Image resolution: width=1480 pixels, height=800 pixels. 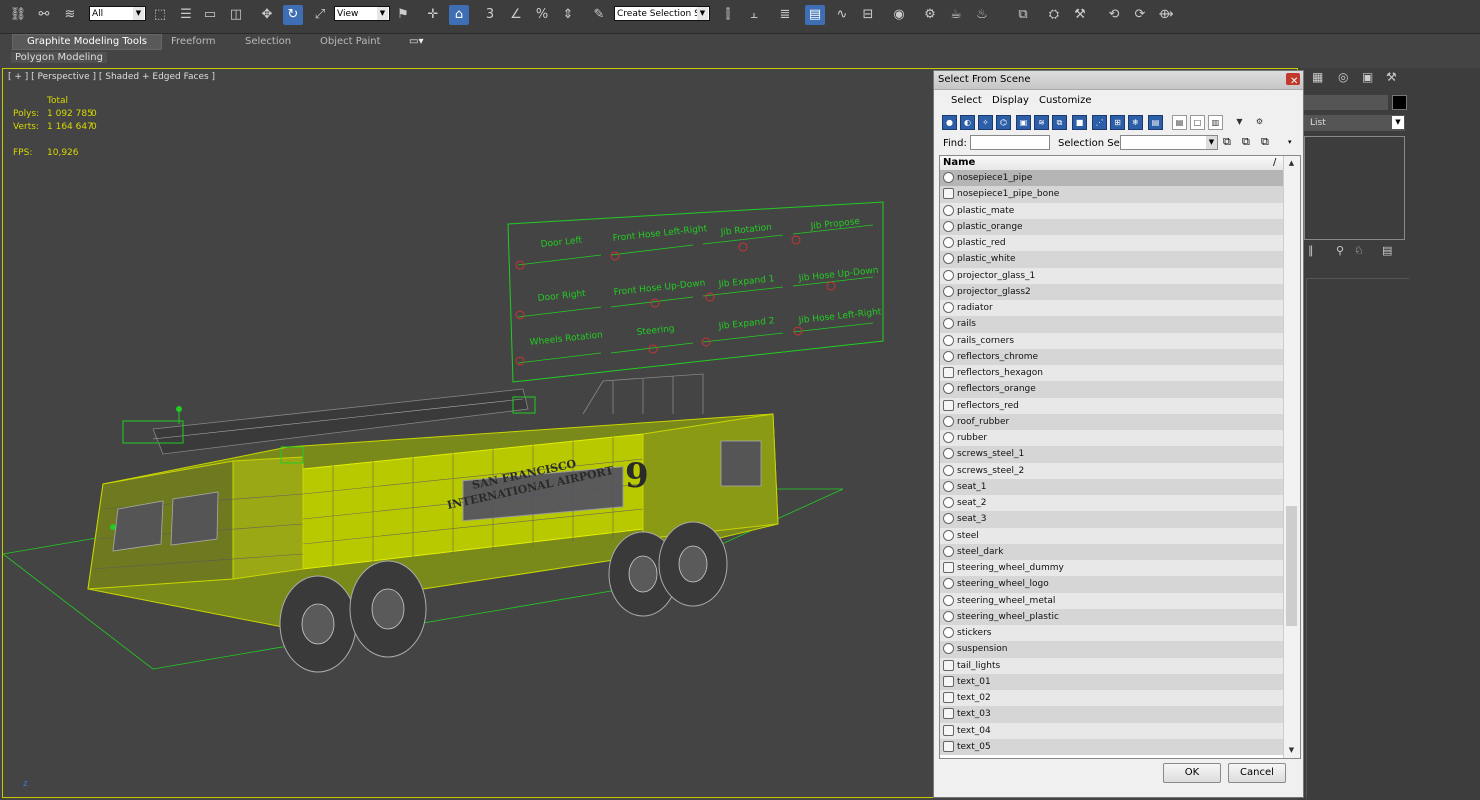 What do you see at coordinates (599, 15) in the screenshot?
I see `edit-named-selection-icon: ✎` at bounding box center [599, 15].